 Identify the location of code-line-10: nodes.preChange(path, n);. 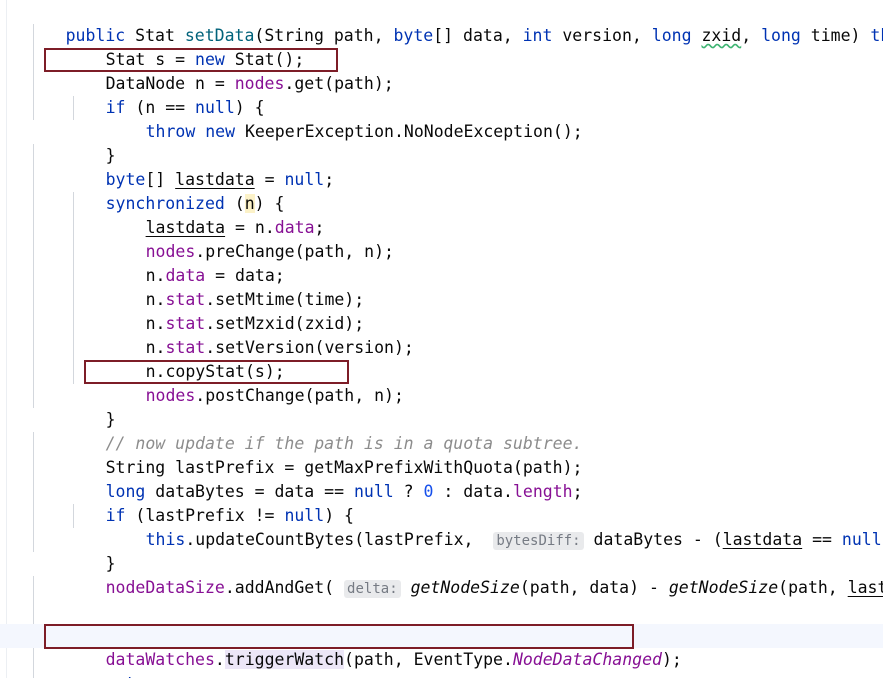
(441, 238).